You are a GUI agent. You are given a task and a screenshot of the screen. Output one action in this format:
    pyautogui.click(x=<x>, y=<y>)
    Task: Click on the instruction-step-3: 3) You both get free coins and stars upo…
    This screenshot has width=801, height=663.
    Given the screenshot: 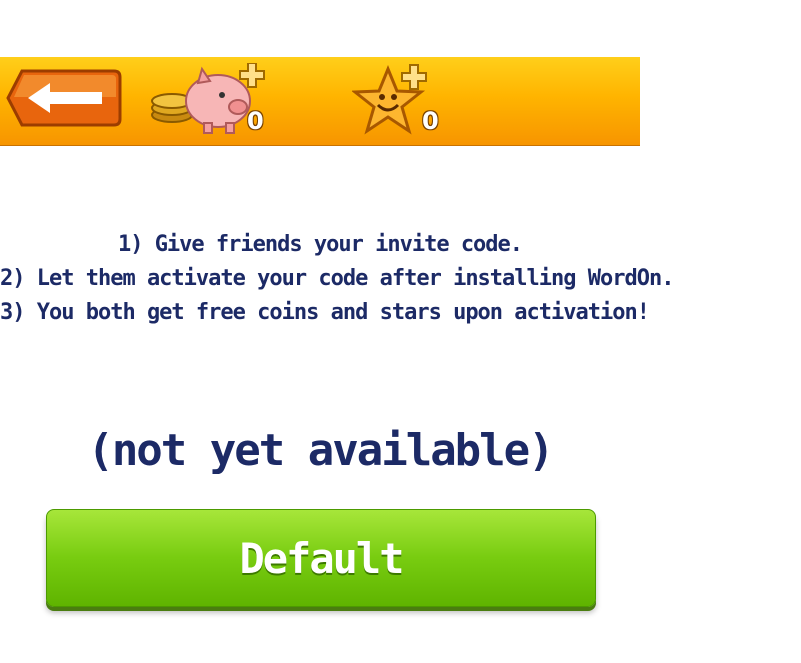 What is the action you would take?
    pyautogui.click(x=325, y=312)
    